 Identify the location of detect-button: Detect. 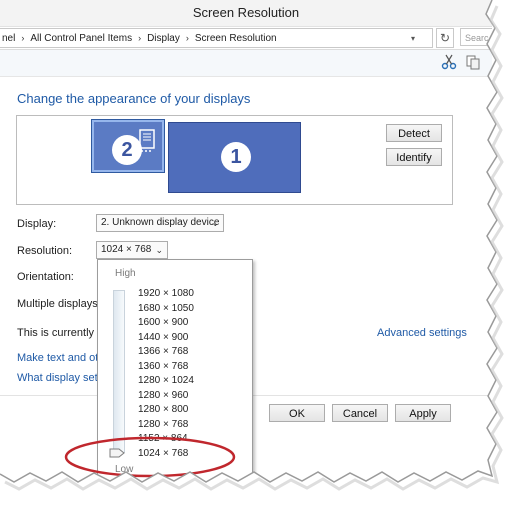
(414, 133).